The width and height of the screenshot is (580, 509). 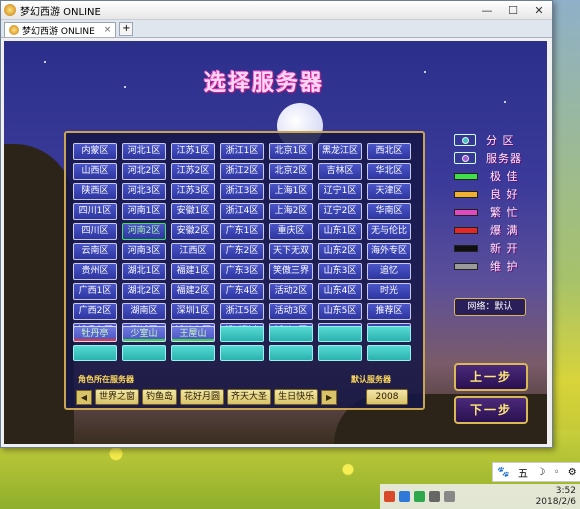 What do you see at coordinates (144, 334) in the screenshot?
I see `recent-server-slot: 少室山` at bounding box center [144, 334].